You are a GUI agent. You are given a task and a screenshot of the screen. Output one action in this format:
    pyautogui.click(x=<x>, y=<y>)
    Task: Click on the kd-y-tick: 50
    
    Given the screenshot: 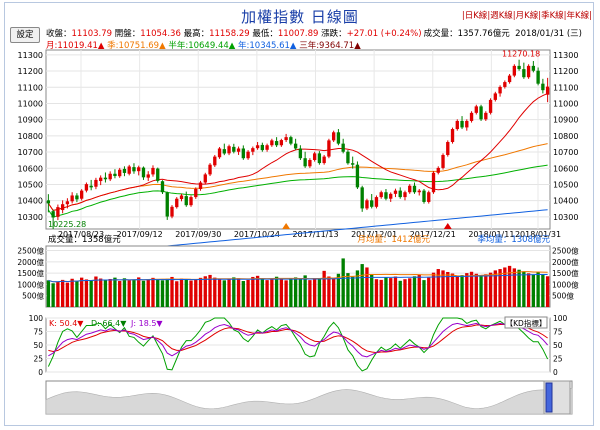 What is the action you would take?
    pyautogui.click(x=38, y=345)
    